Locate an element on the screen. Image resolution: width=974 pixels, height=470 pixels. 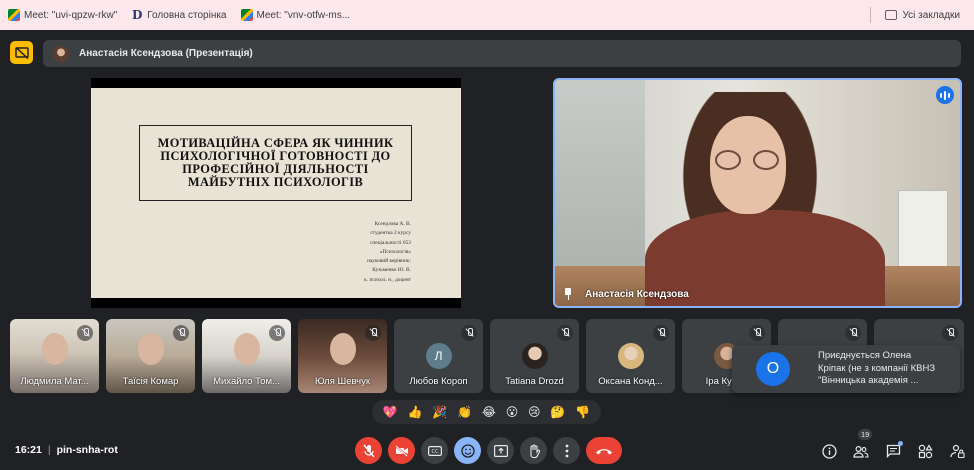
reaction-thumbs-up-button: 👍 is located at coordinates (415, 412).